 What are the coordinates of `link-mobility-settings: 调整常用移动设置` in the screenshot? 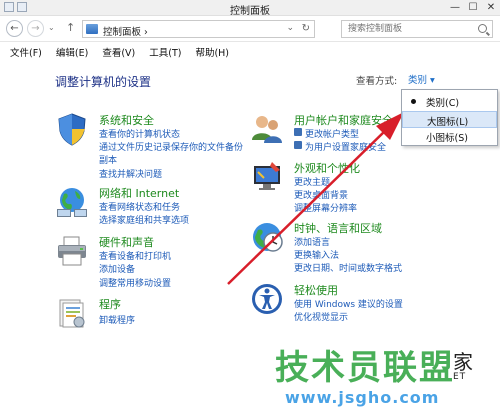 It's located at (135, 282).